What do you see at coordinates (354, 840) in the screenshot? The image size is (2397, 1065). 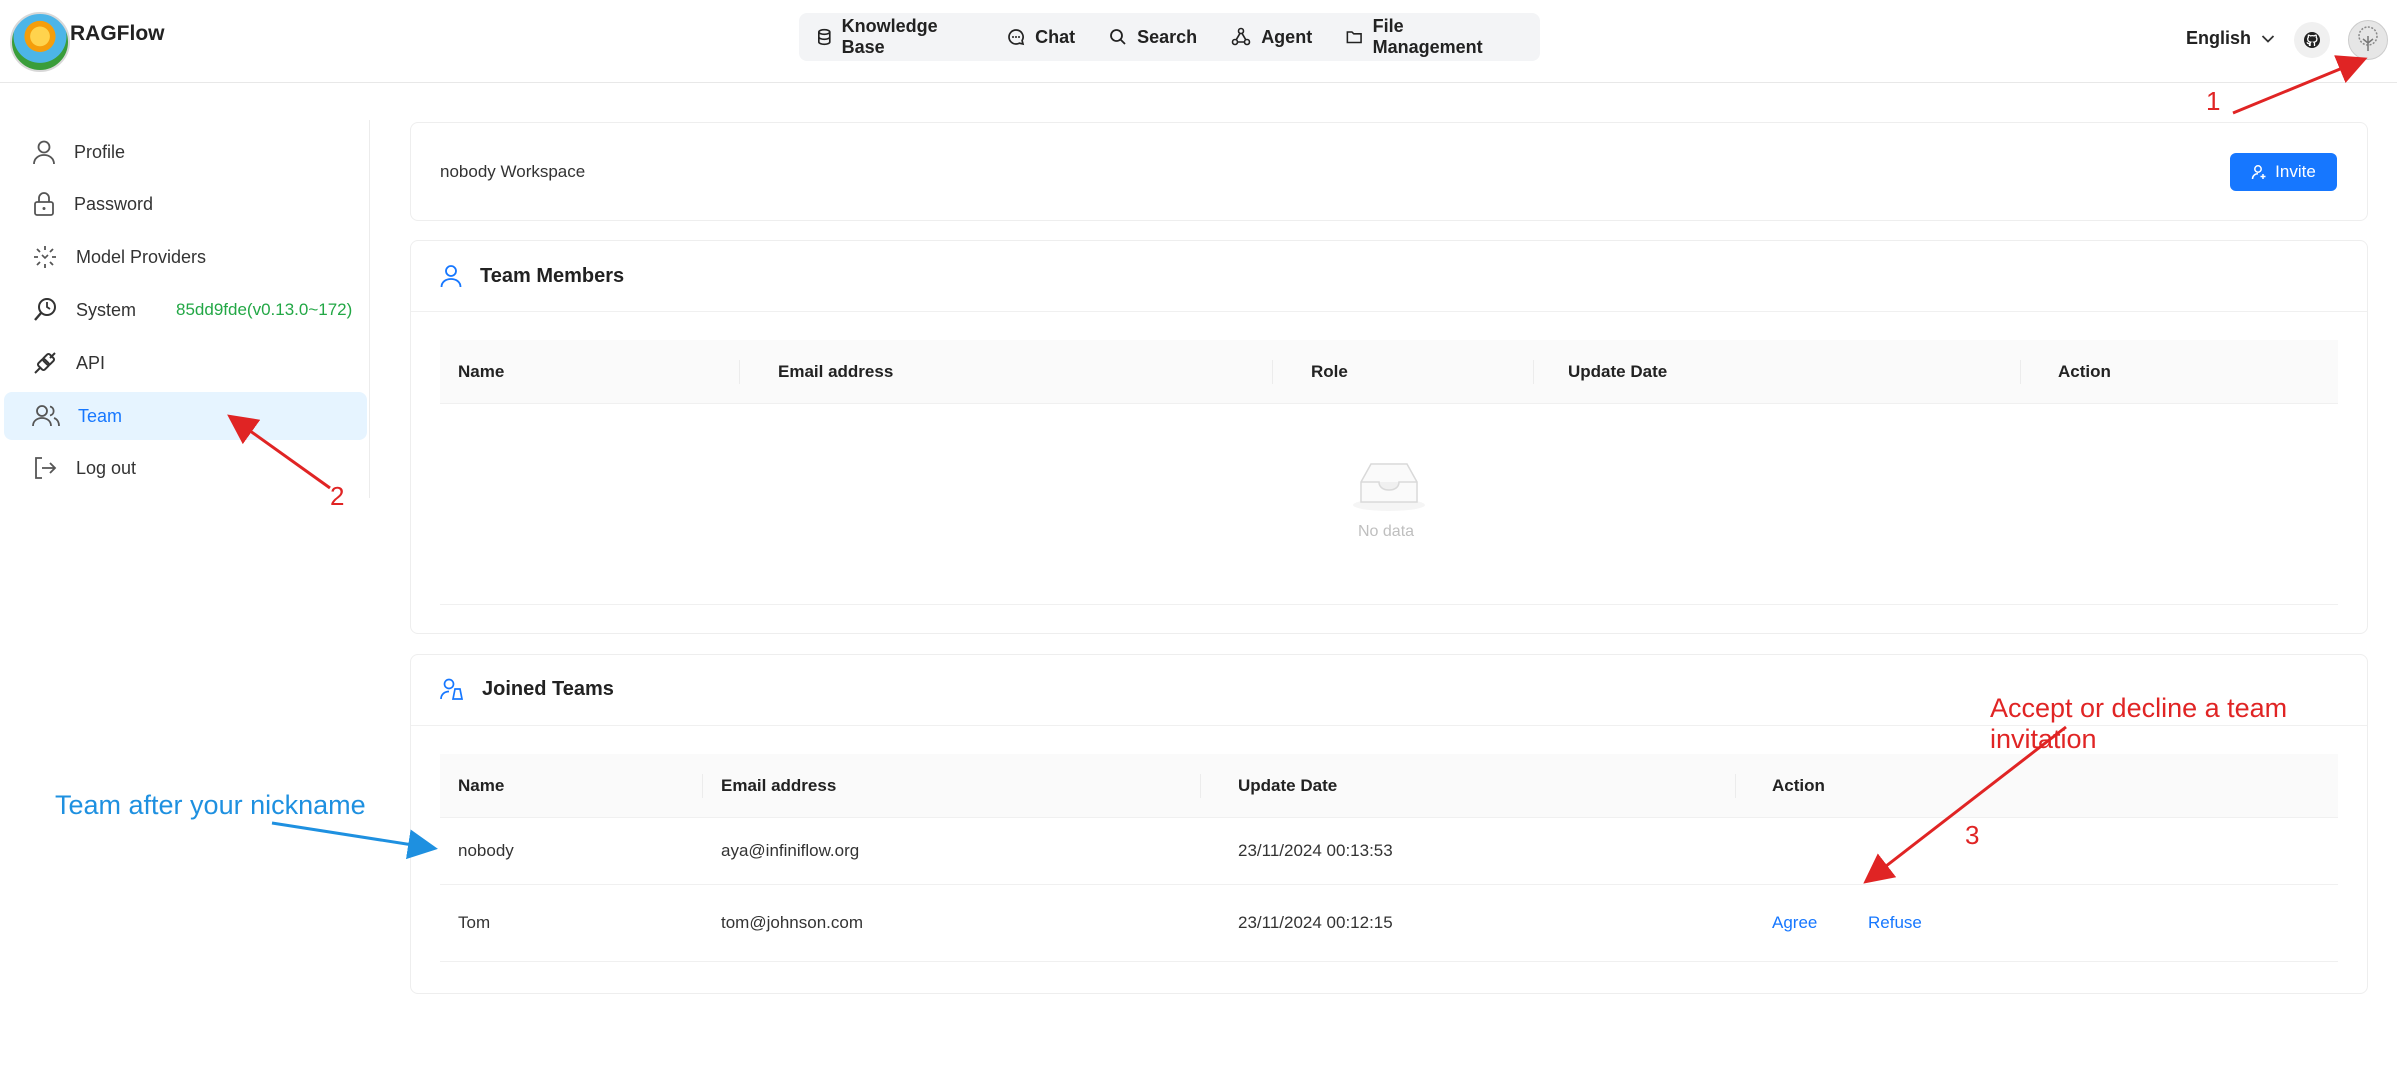 I see `arrow-team-nickname` at bounding box center [354, 840].